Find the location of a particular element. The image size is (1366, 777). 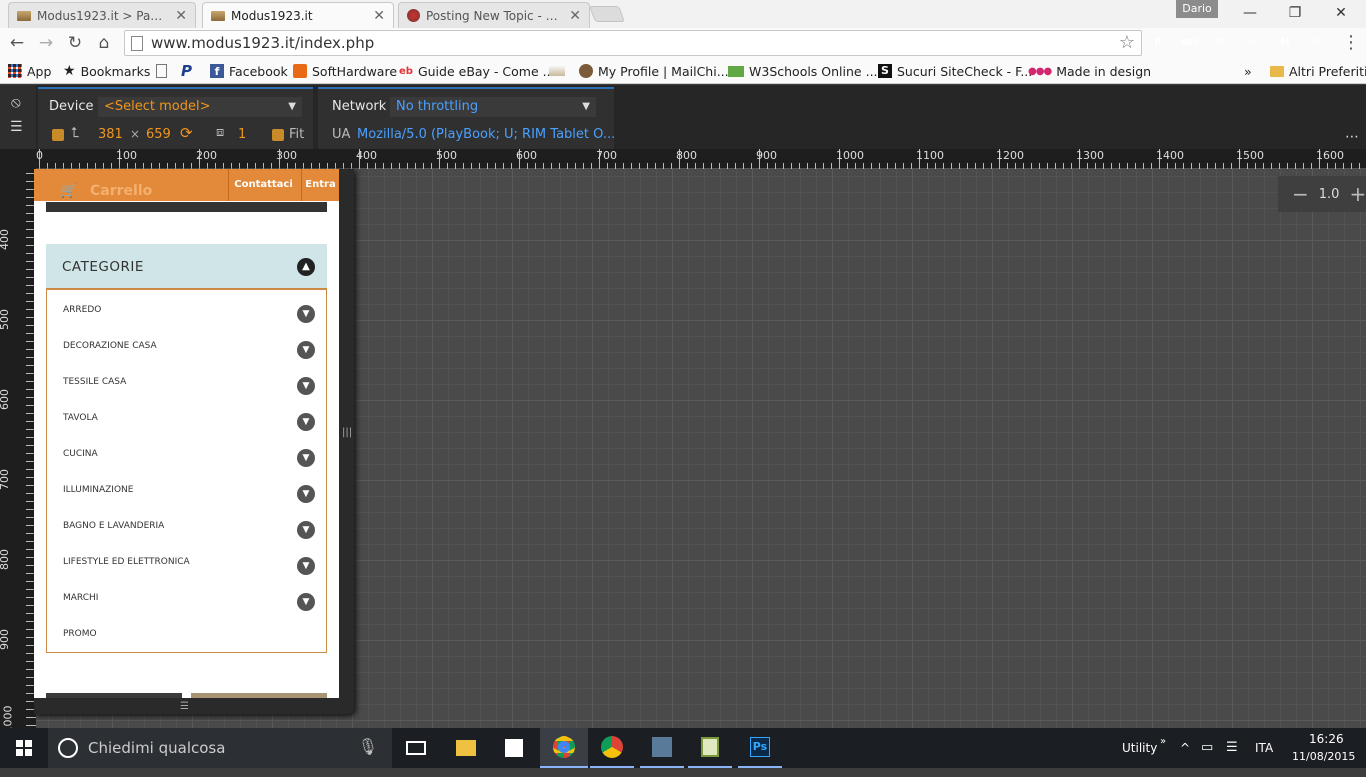

category-name: DECORAZIONE CASA is located at coordinates (110, 346).